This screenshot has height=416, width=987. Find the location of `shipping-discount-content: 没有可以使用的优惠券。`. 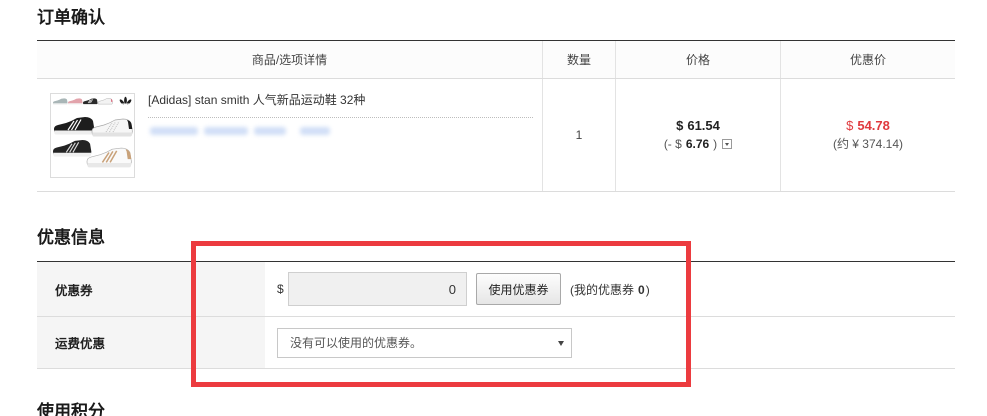

shipping-discount-content: 没有可以使用的优惠券。 is located at coordinates (610, 342).